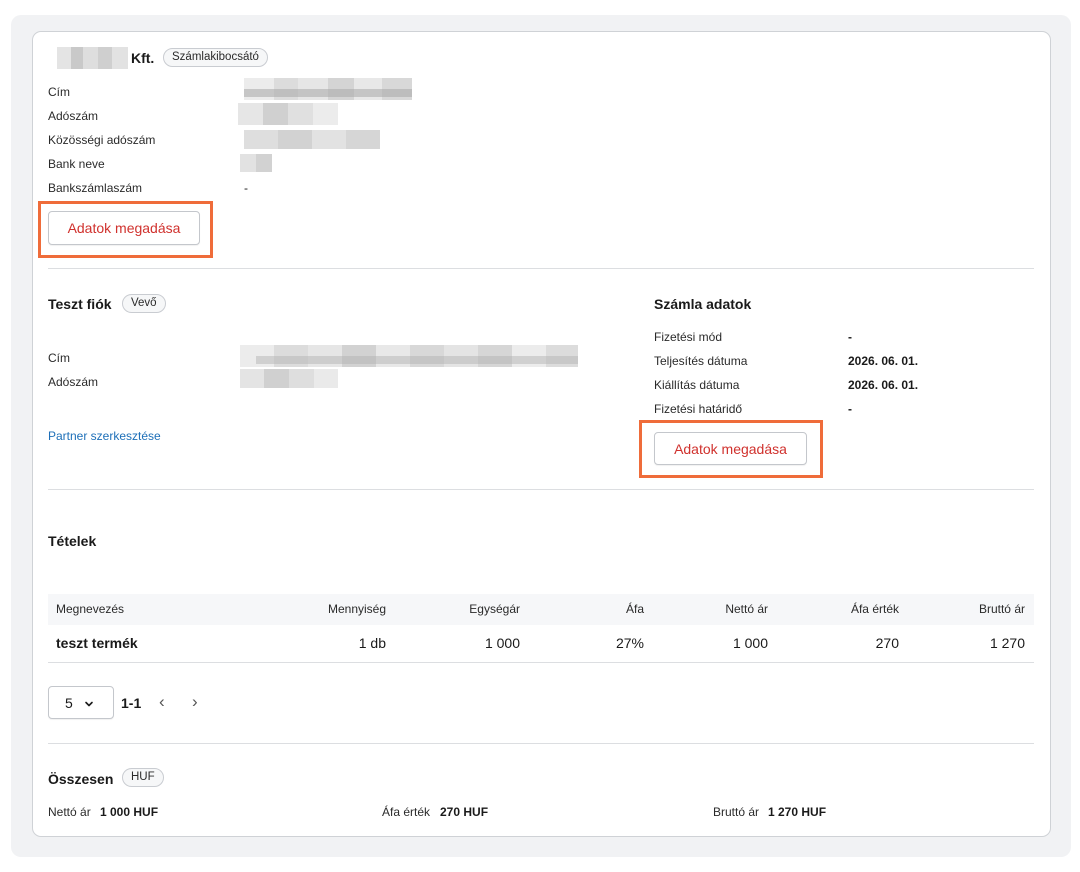 This screenshot has height=872, width=1080. Describe the element at coordinates (494, 609) in the screenshot. I see `column-header-unit-price: Egységár` at that location.